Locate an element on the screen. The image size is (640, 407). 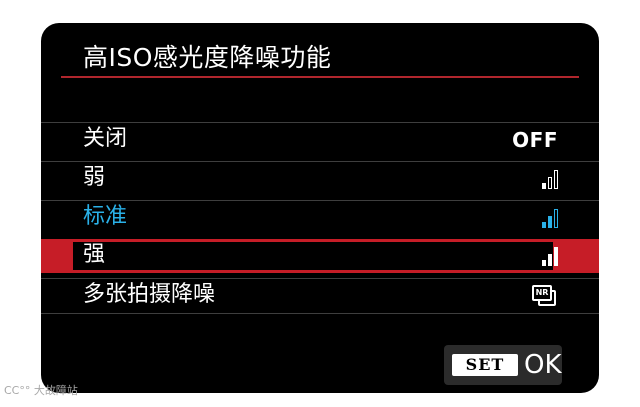
option-standard: 标准 is located at coordinates (320, 217).